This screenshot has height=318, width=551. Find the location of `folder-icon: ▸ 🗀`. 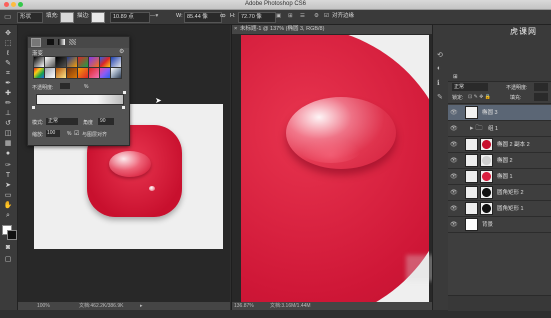

folder-icon: ▸ 🗀 is located at coordinates (476, 129).